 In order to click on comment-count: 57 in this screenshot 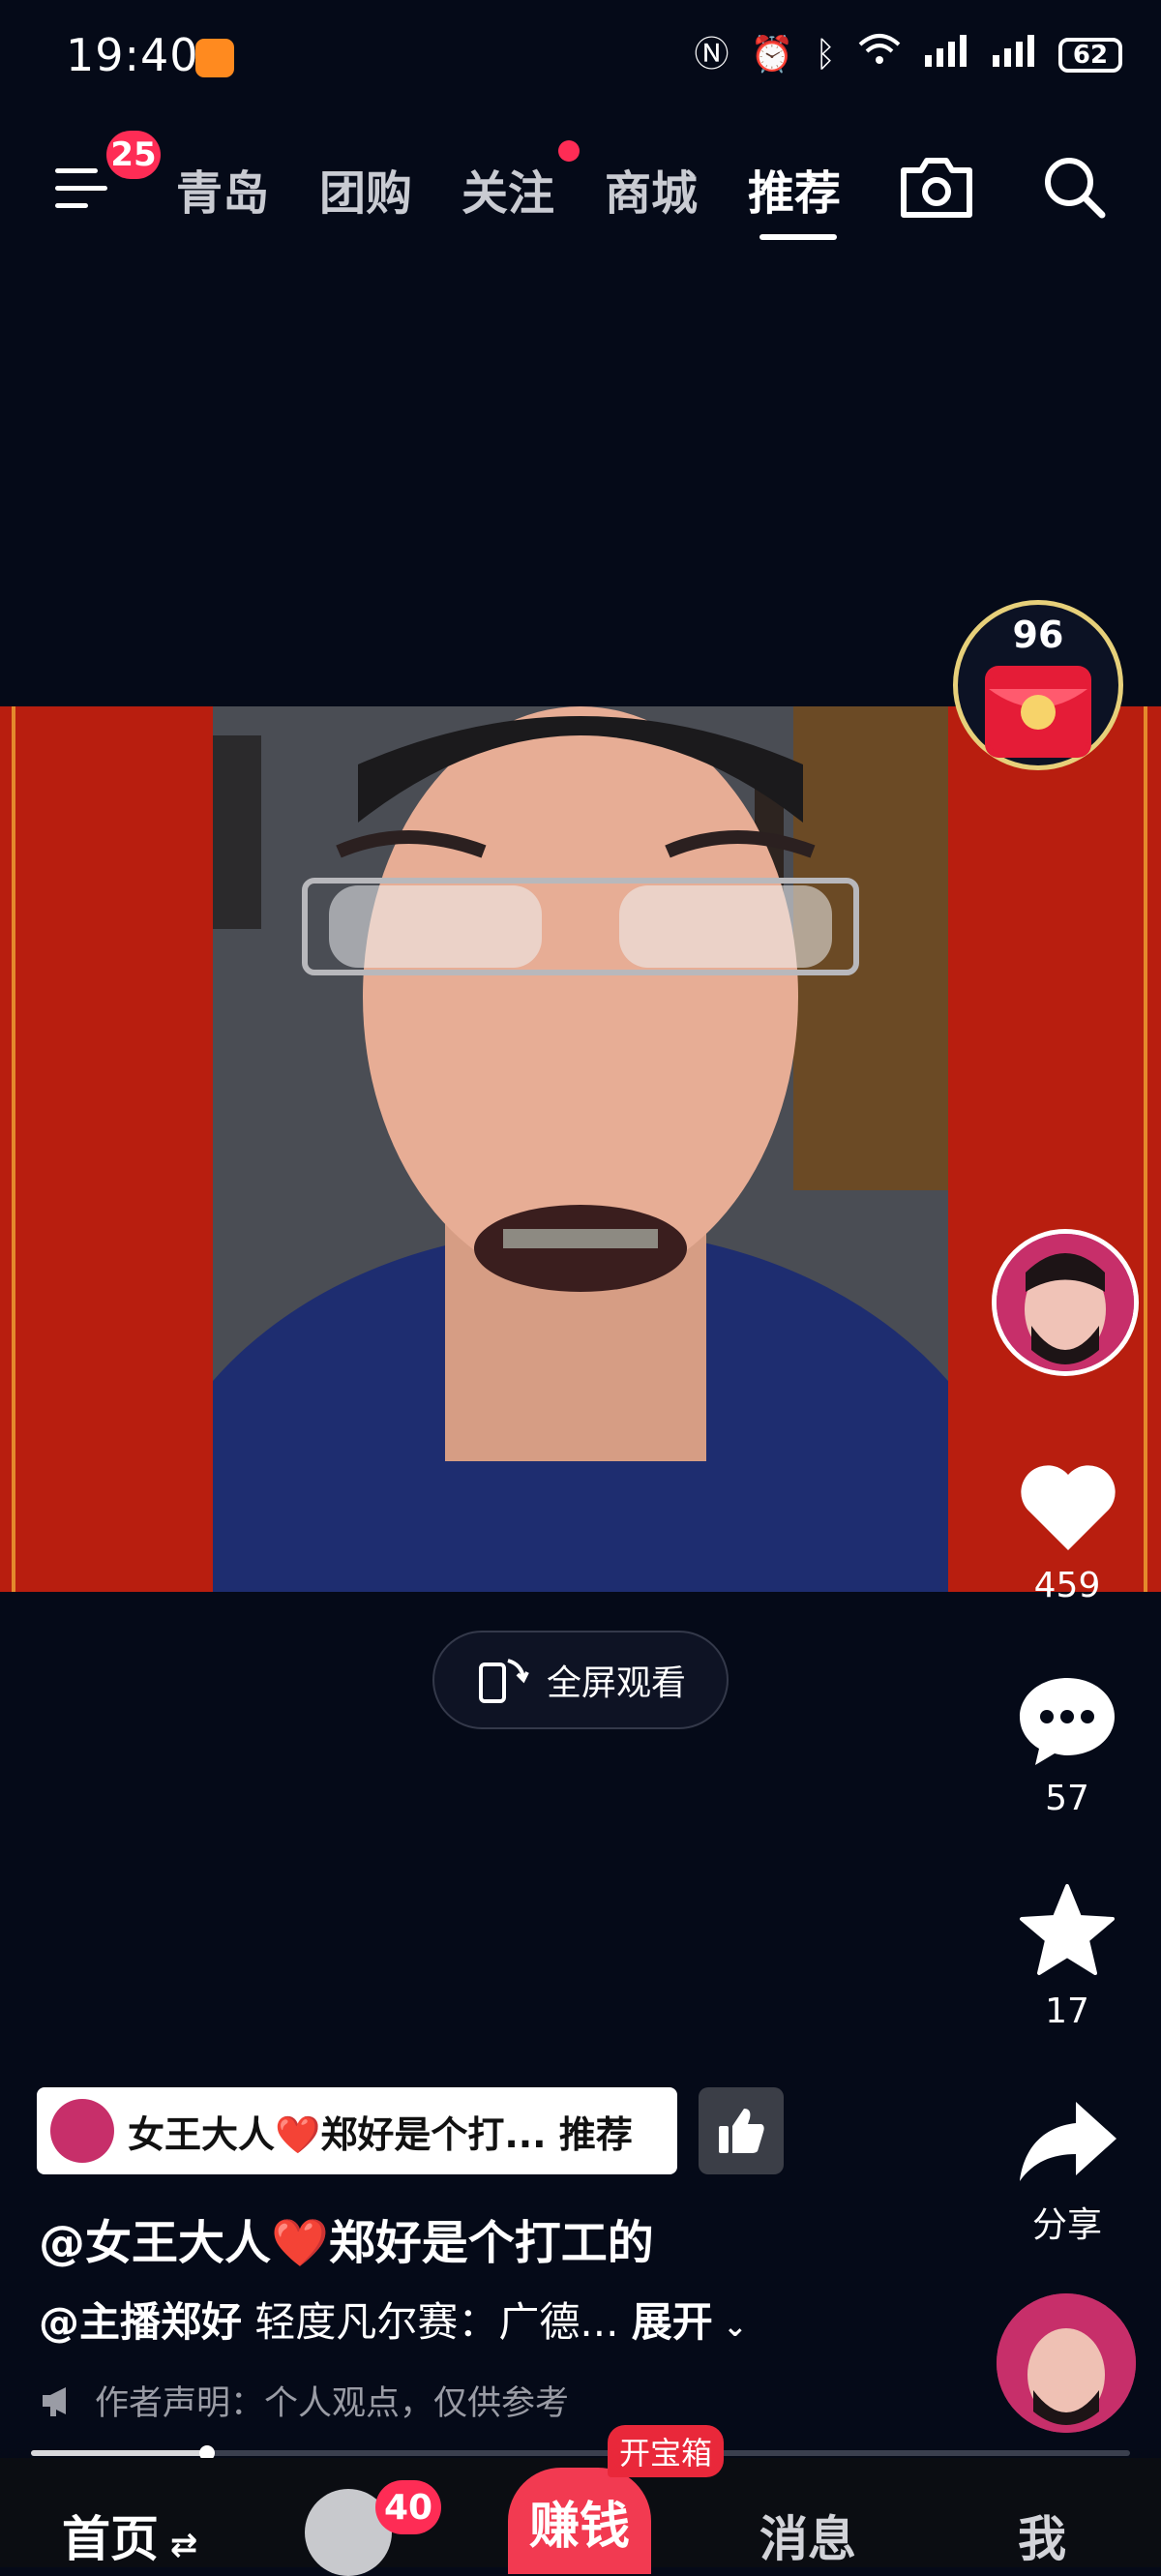, I will do `click(1067, 1798)`.